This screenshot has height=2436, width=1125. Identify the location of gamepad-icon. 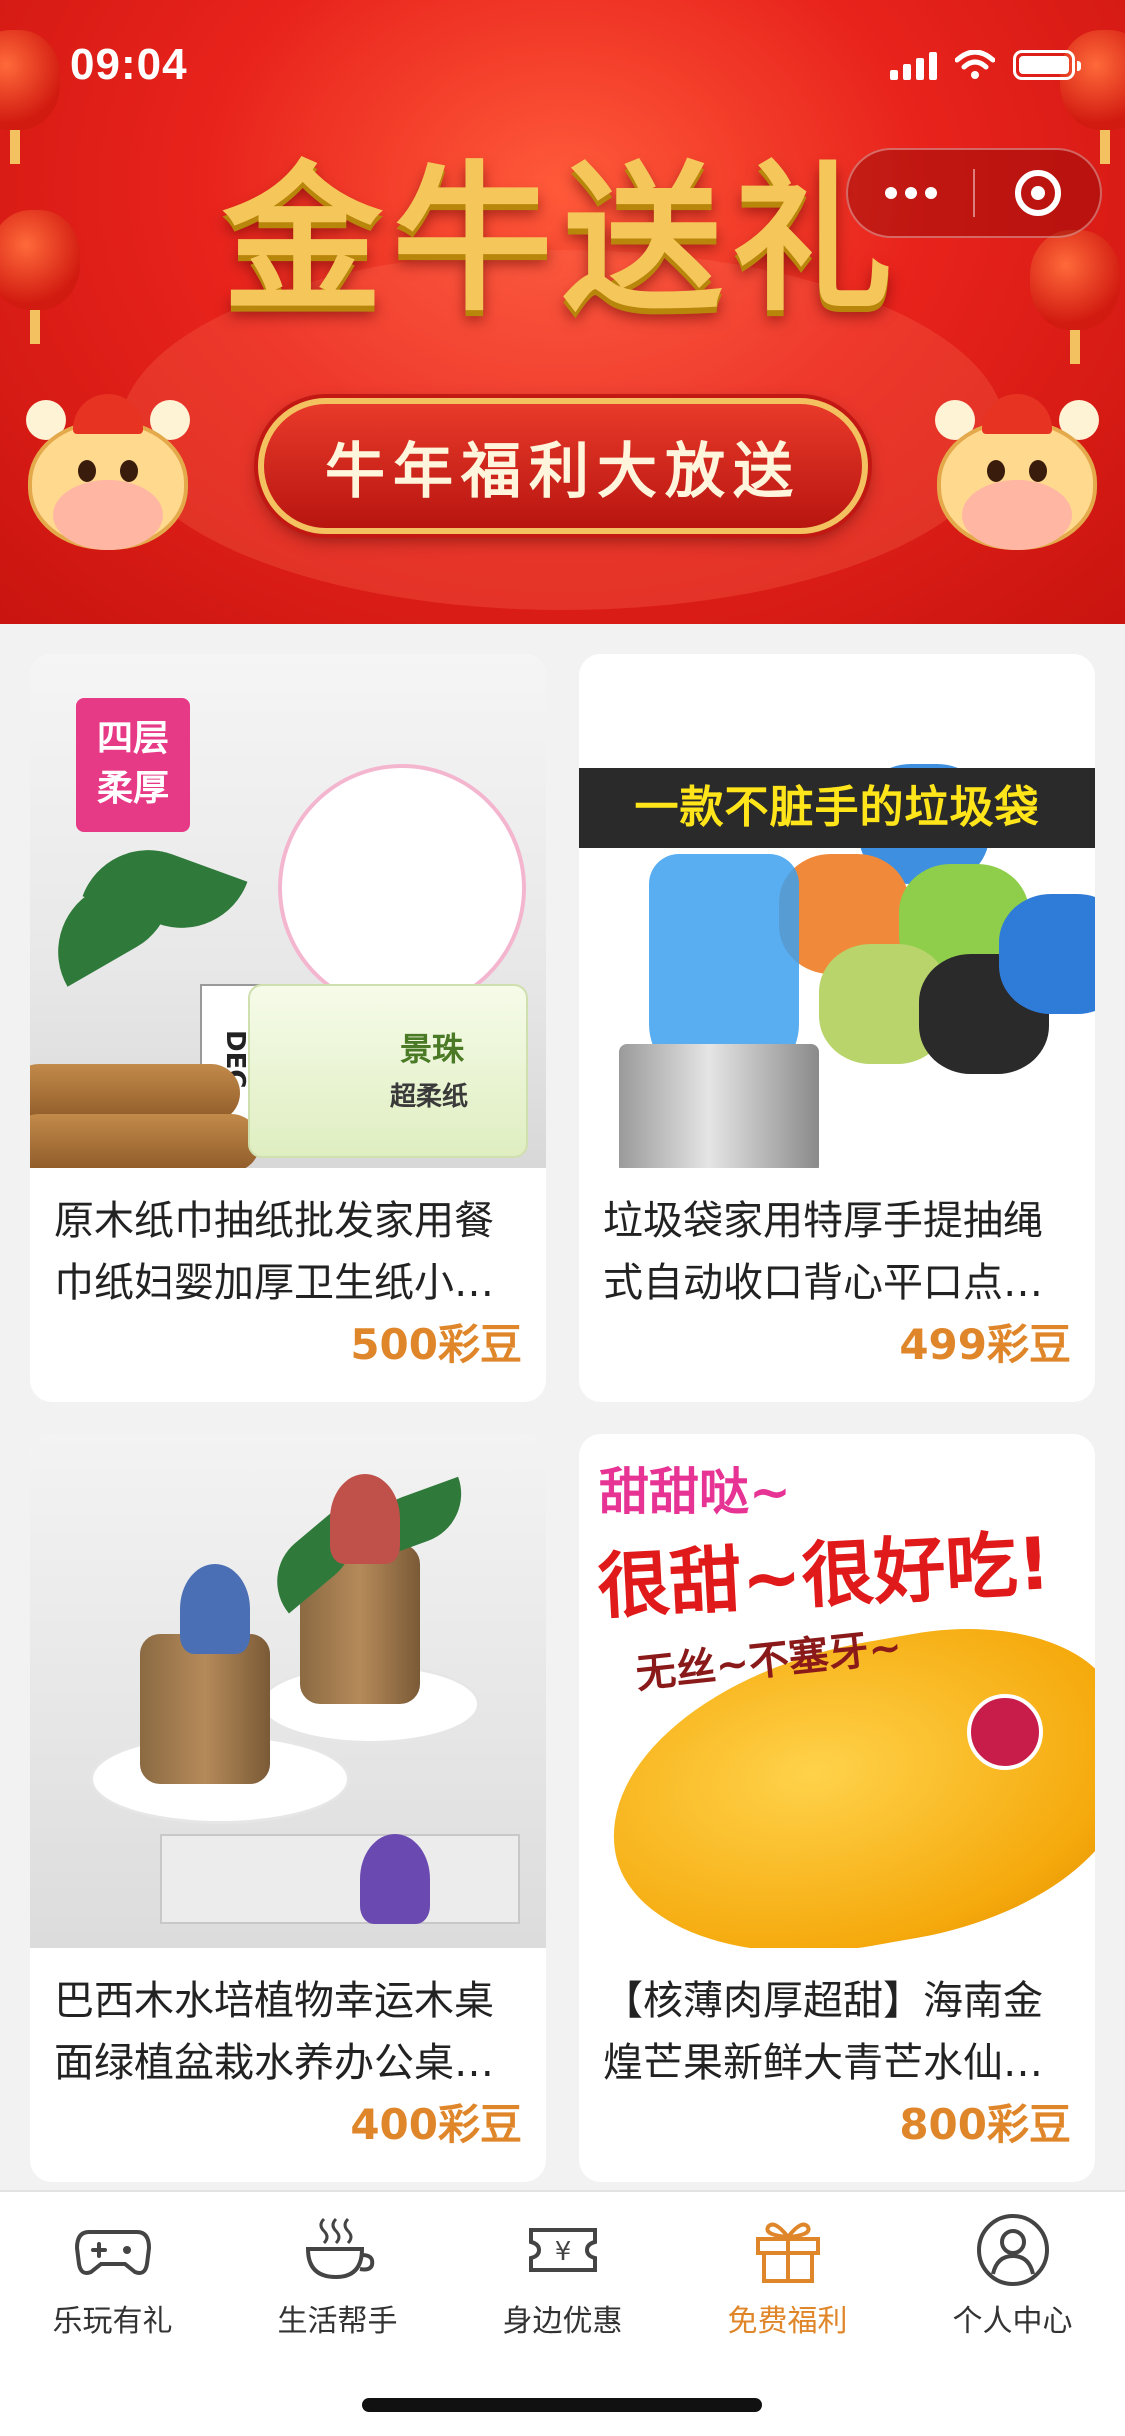
(113, 2250).